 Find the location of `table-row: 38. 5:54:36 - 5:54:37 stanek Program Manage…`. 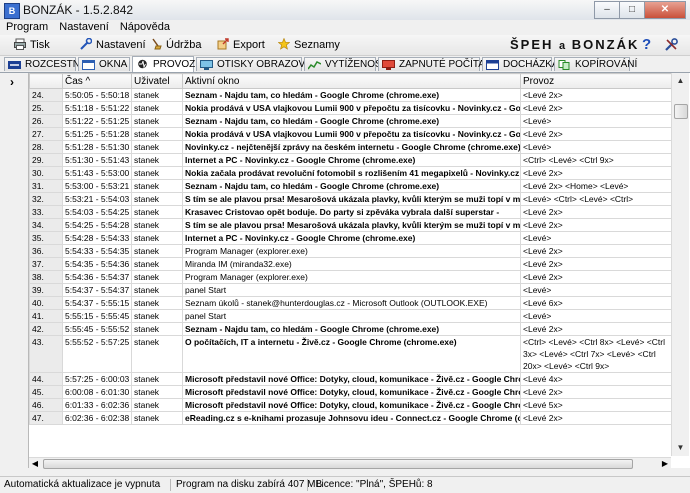

table-row: 38. 5:54:36 - 5:54:37 stanek Program Manage… is located at coordinates (350, 277).